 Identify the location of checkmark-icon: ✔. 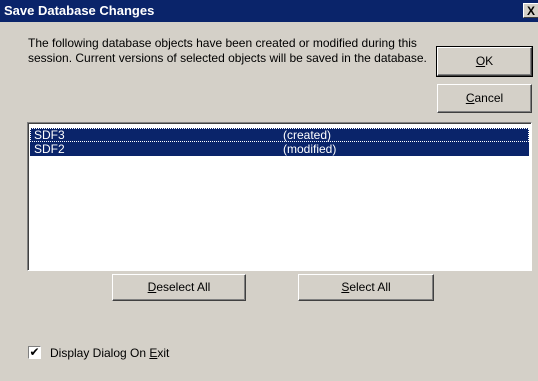
(34, 352).